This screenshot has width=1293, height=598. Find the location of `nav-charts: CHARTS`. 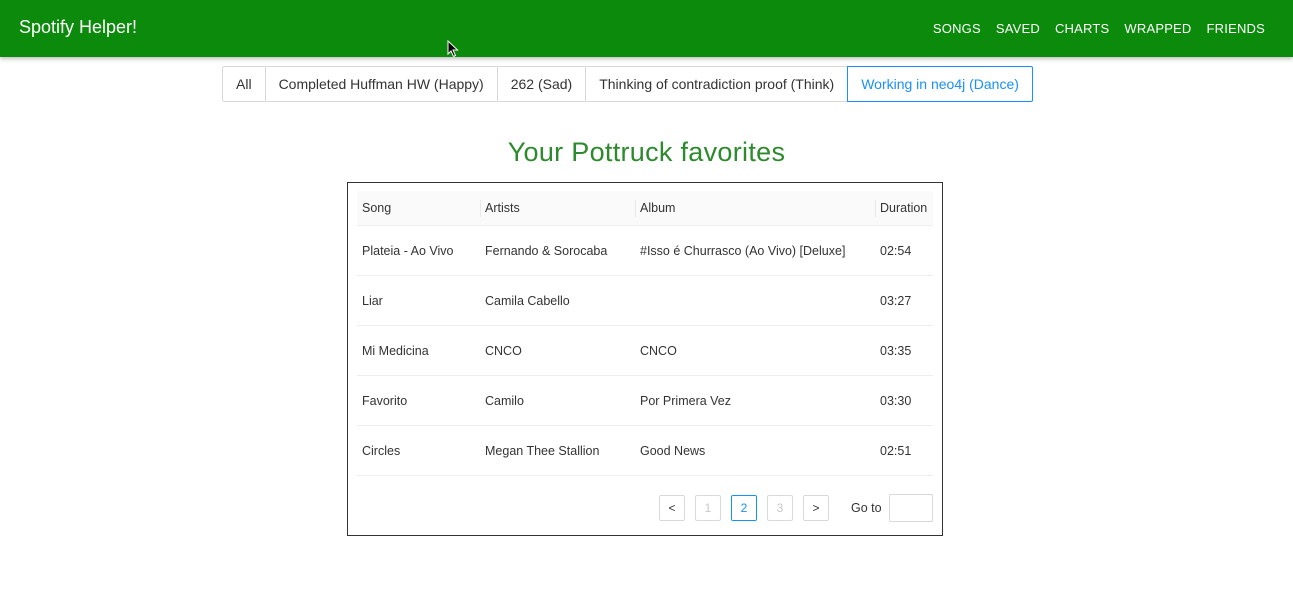

nav-charts: CHARTS is located at coordinates (1082, 28).